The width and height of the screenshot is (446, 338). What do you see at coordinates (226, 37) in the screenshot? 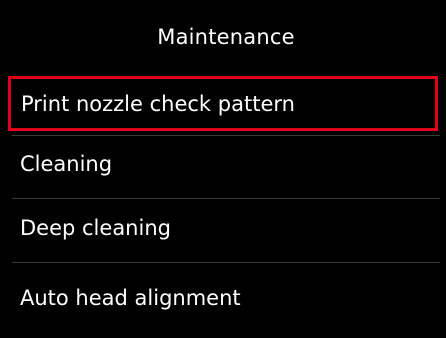
I see `page-title: Maintenance` at bounding box center [226, 37].